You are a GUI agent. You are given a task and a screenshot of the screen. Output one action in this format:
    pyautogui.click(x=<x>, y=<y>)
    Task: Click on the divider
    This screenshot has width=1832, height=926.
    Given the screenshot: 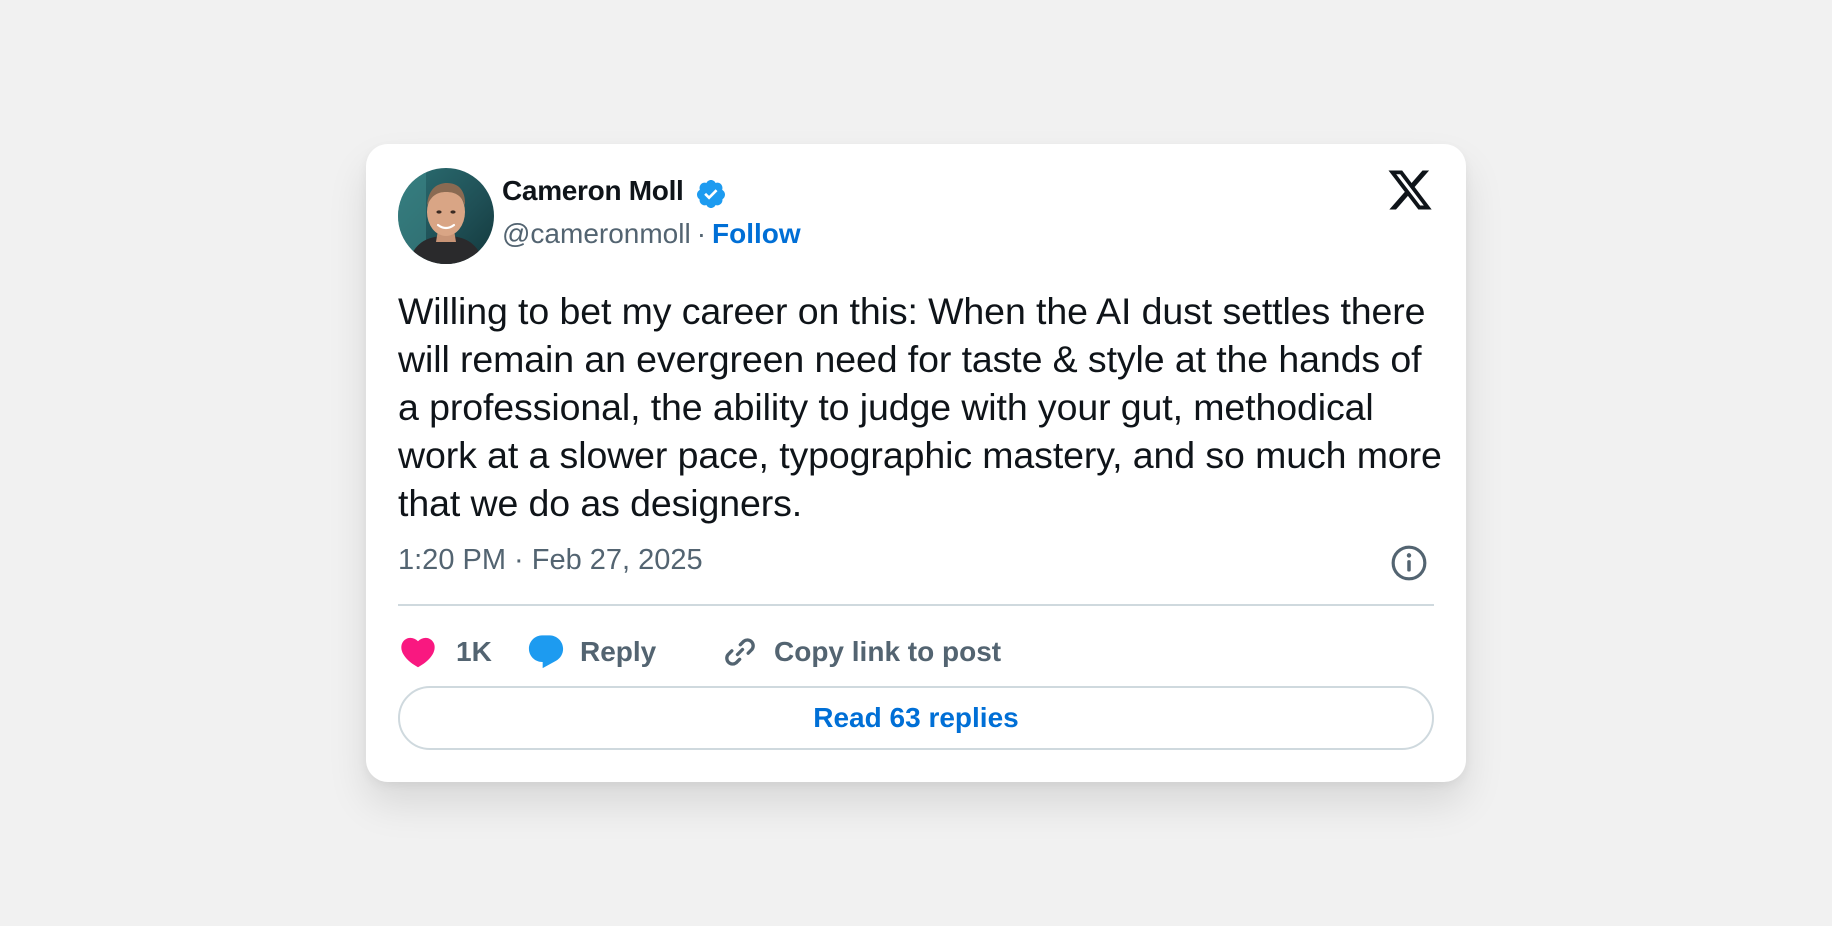 What is the action you would take?
    pyautogui.click(x=916, y=605)
    